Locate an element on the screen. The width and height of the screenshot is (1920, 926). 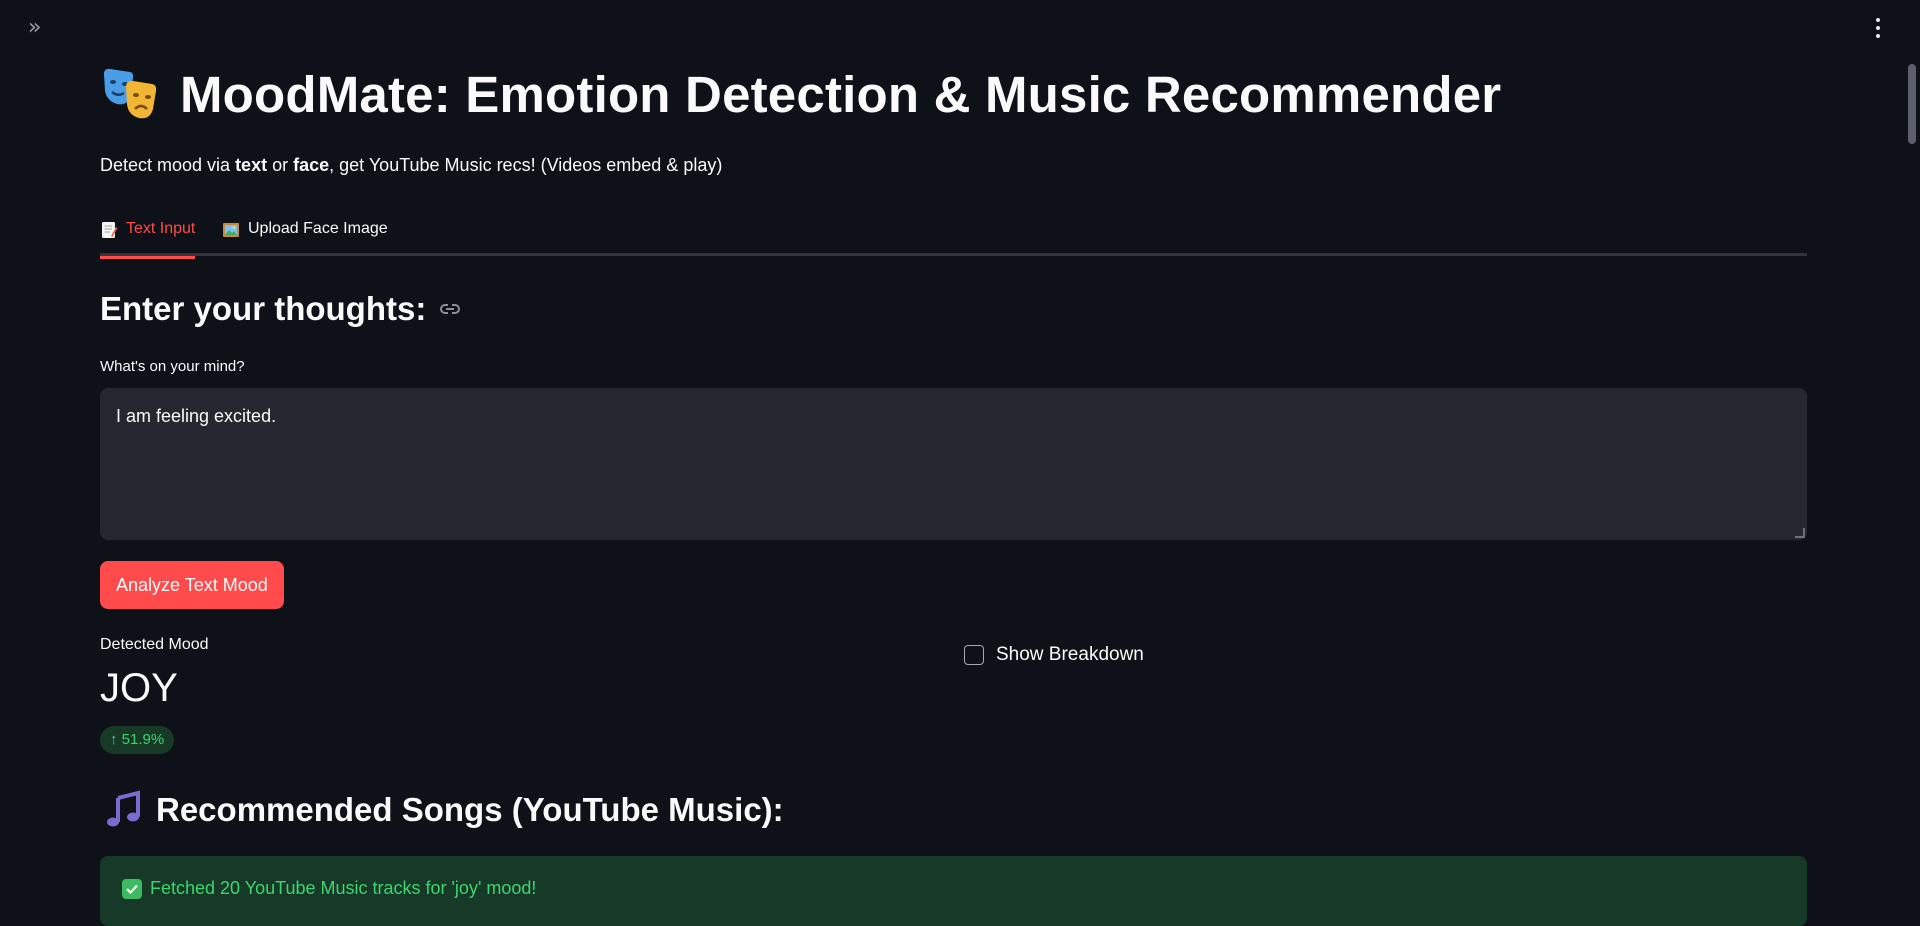
resize-handle is located at coordinates (1800, 533).